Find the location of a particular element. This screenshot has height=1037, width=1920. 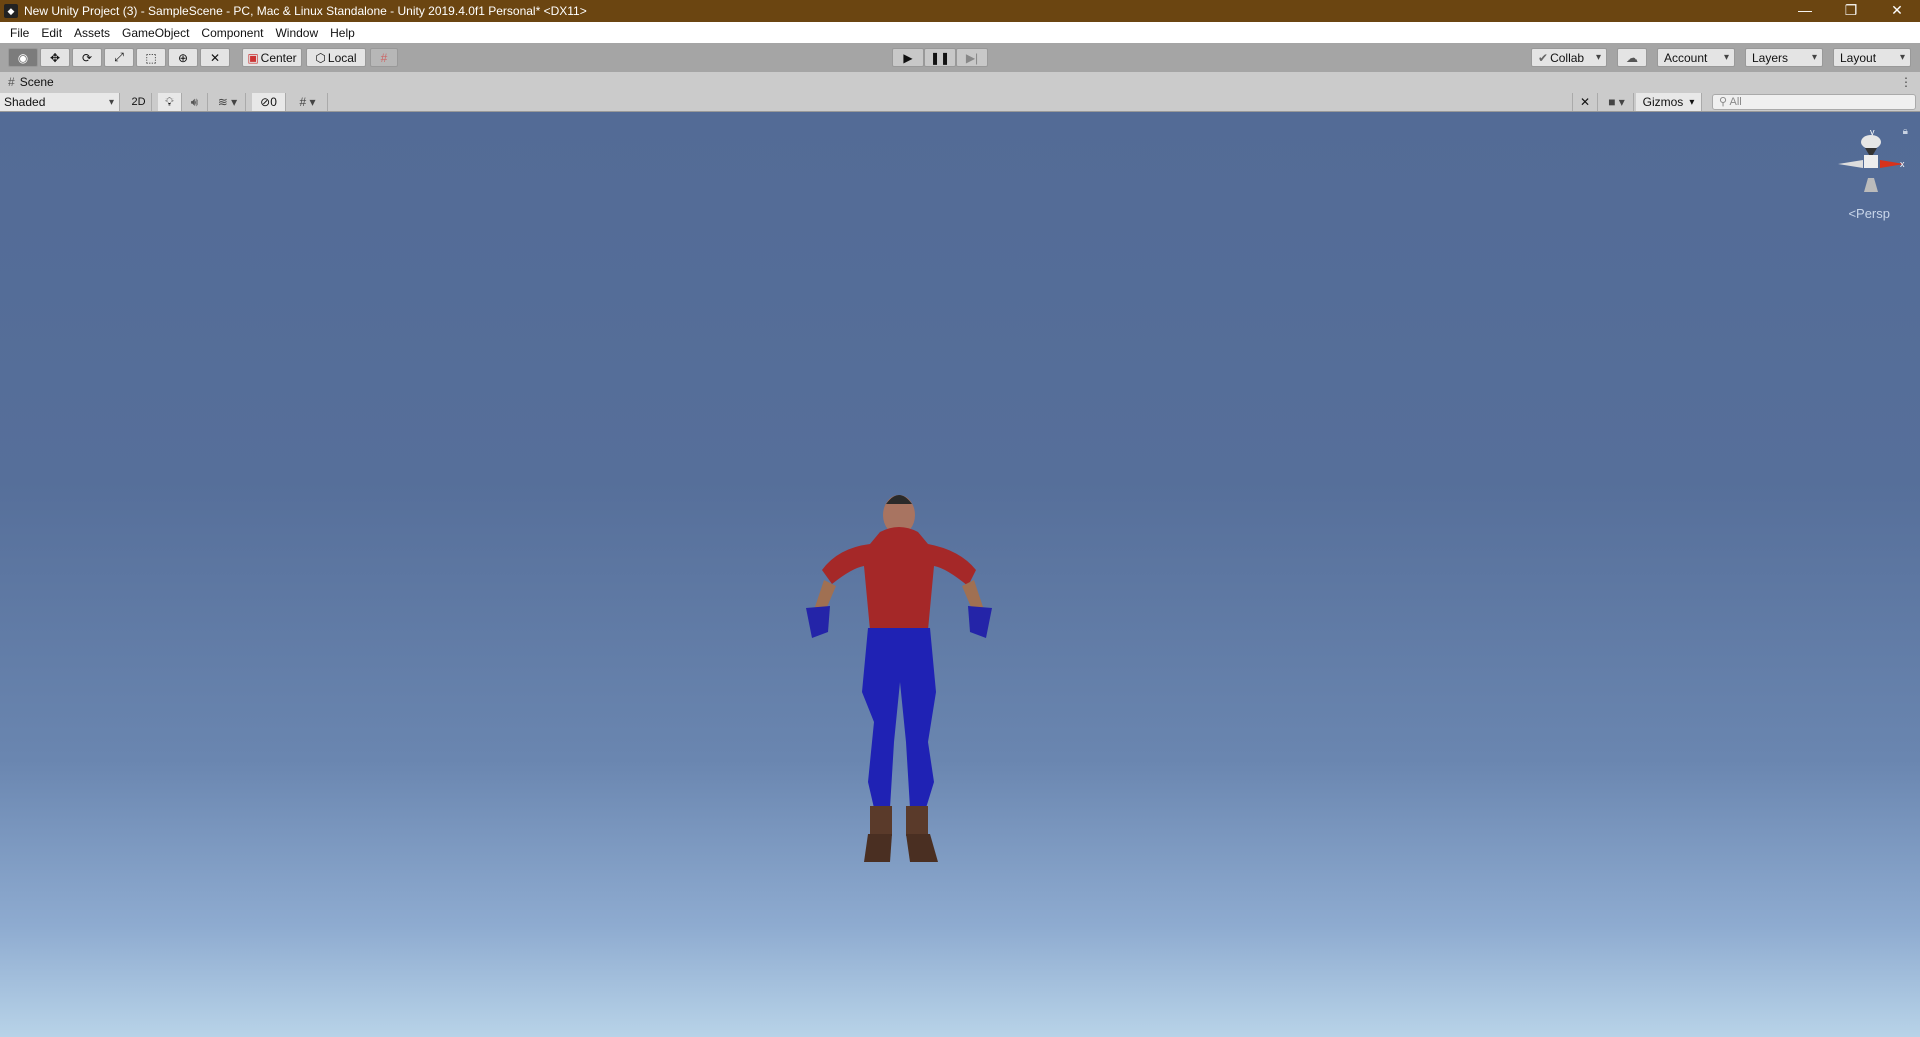

scene-search-input: ⚲ All is located at coordinates (1814, 102).